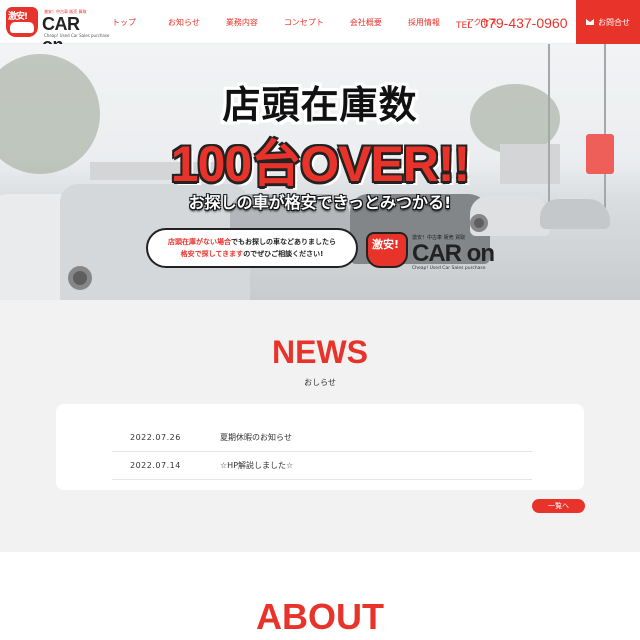 The width and height of the screenshot is (640, 640). What do you see at coordinates (320, 382) in the screenshot?
I see `news-subtitle: おしらせ` at bounding box center [320, 382].